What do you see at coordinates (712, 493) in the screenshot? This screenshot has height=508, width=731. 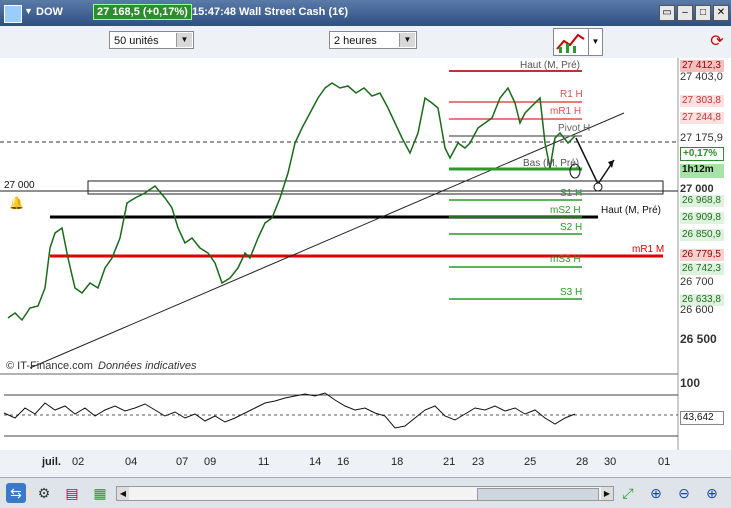 I see `zoom-in-icon: ⊕` at bounding box center [712, 493].